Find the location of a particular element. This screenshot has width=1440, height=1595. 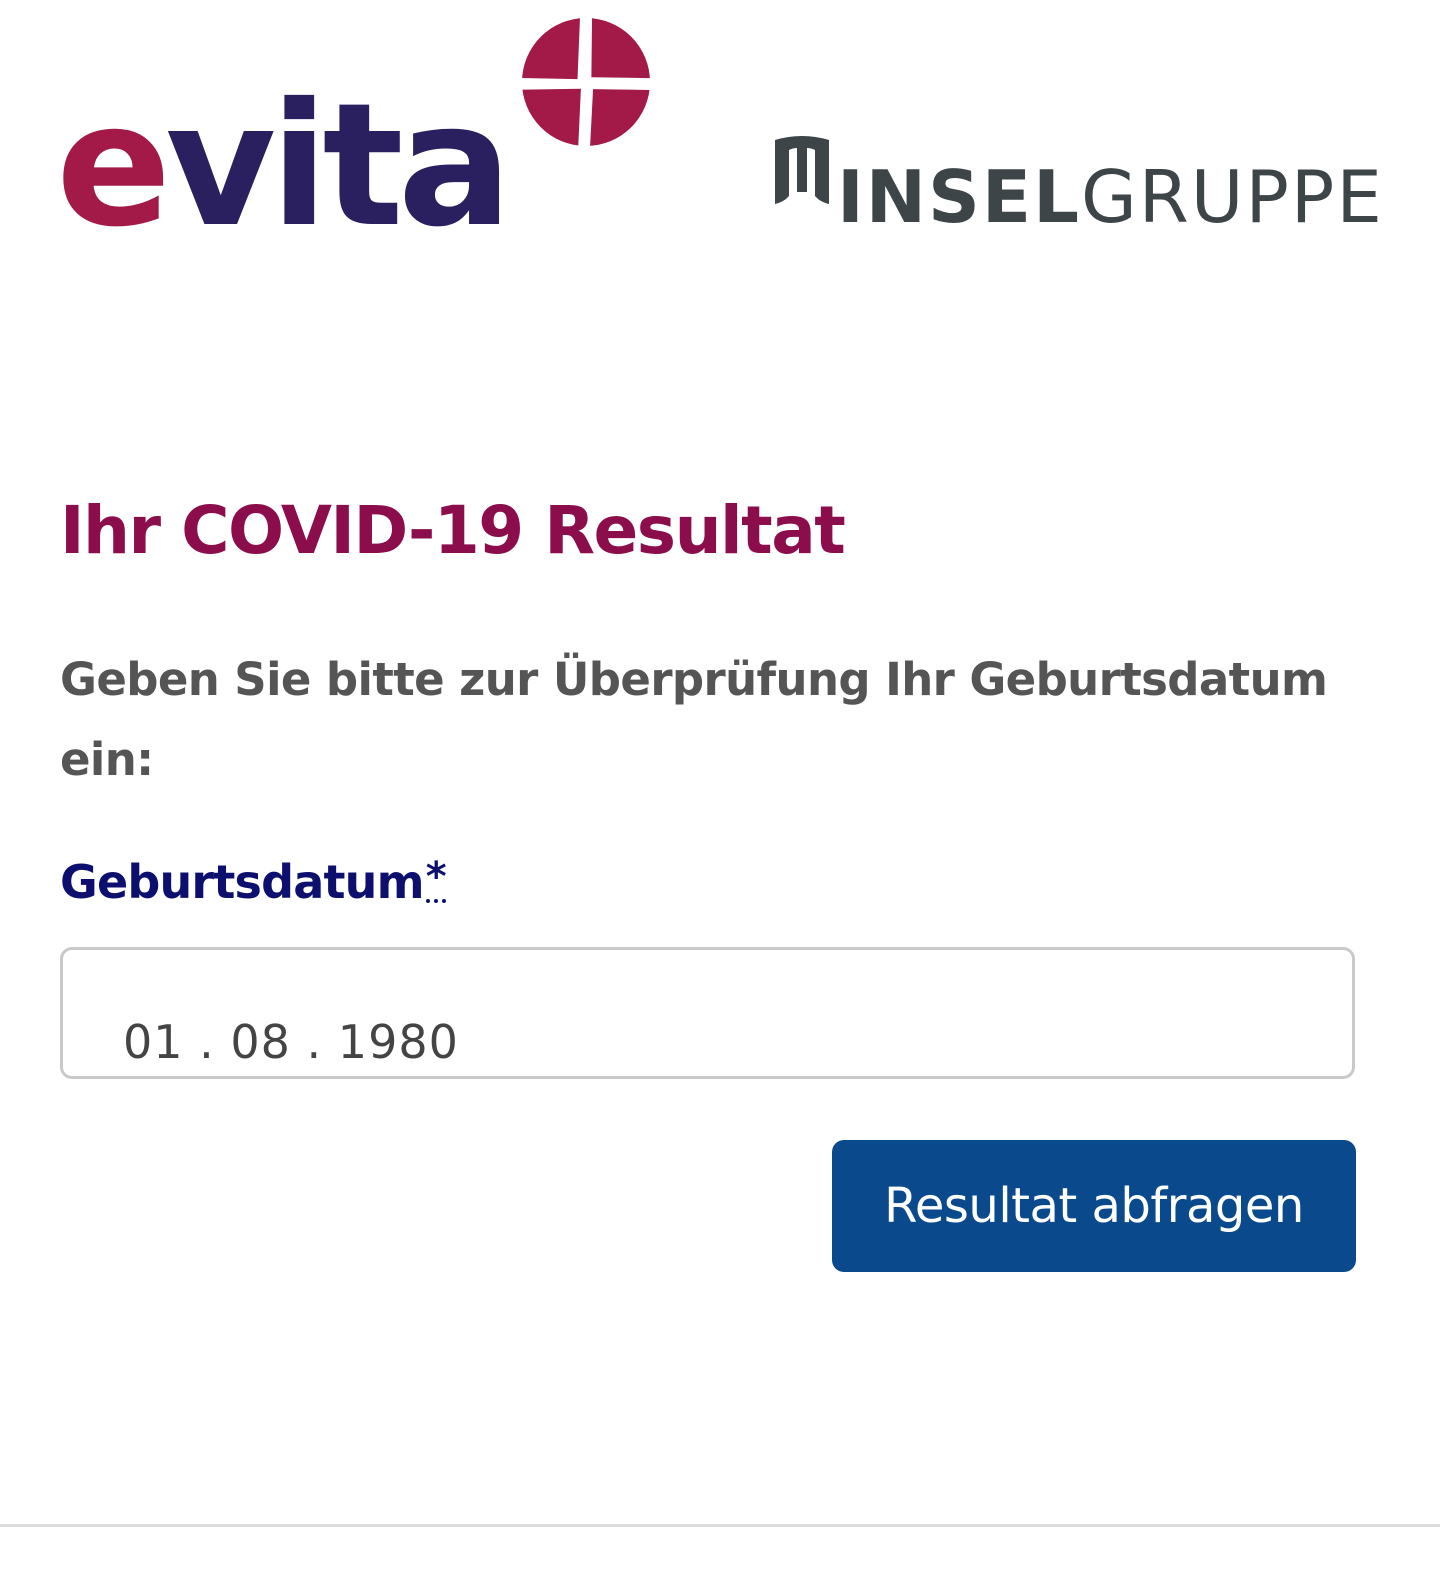

footer-divider is located at coordinates (720, 1525).